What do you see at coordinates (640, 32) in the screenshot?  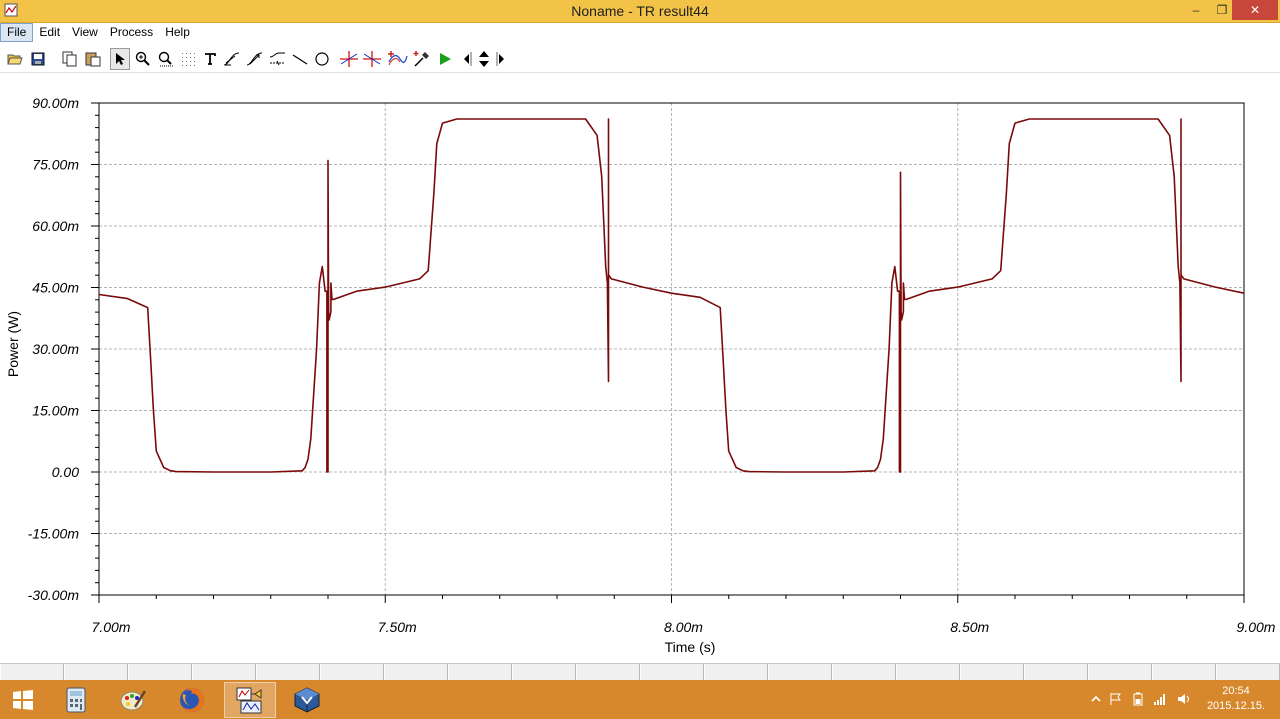 I see `menu-bar: File Edit View Process Help` at bounding box center [640, 32].